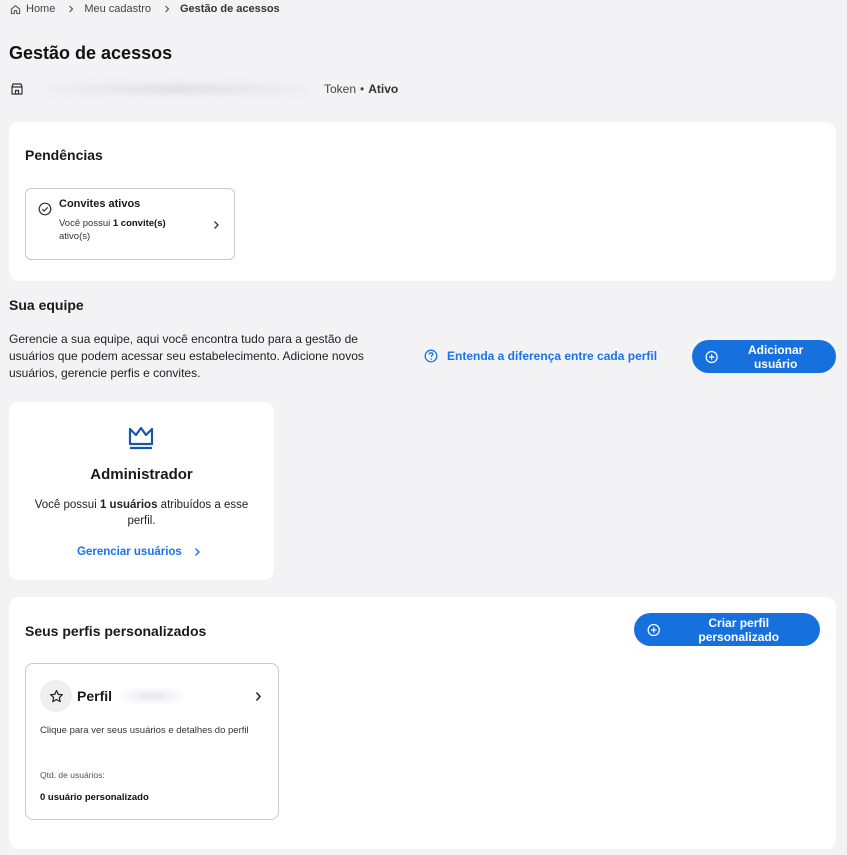 Image resolution: width=847 pixels, height=855 pixels. What do you see at coordinates (340, 89) in the screenshot?
I see `token-label: Token` at bounding box center [340, 89].